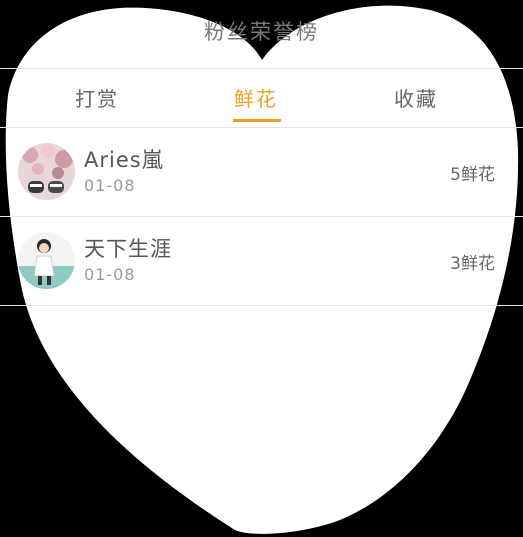 The image size is (523, 537). I want to click on fan-name: Aries嵐, so click(124, 160).